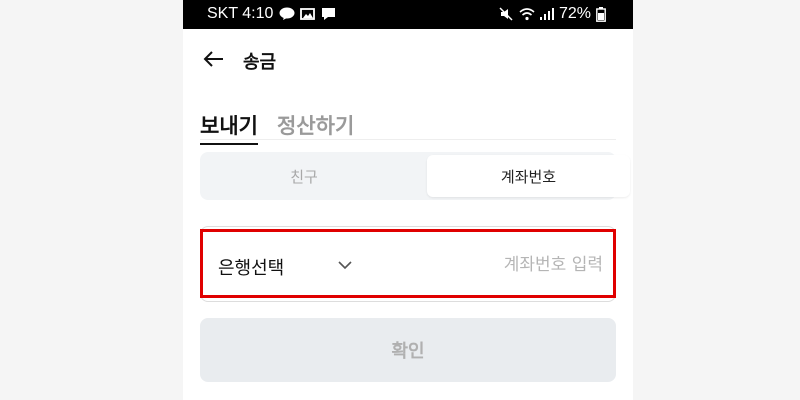 The height and width of the screenshot is (400, 800). I want to click on confirm-button: 확인, so click(408, 350).